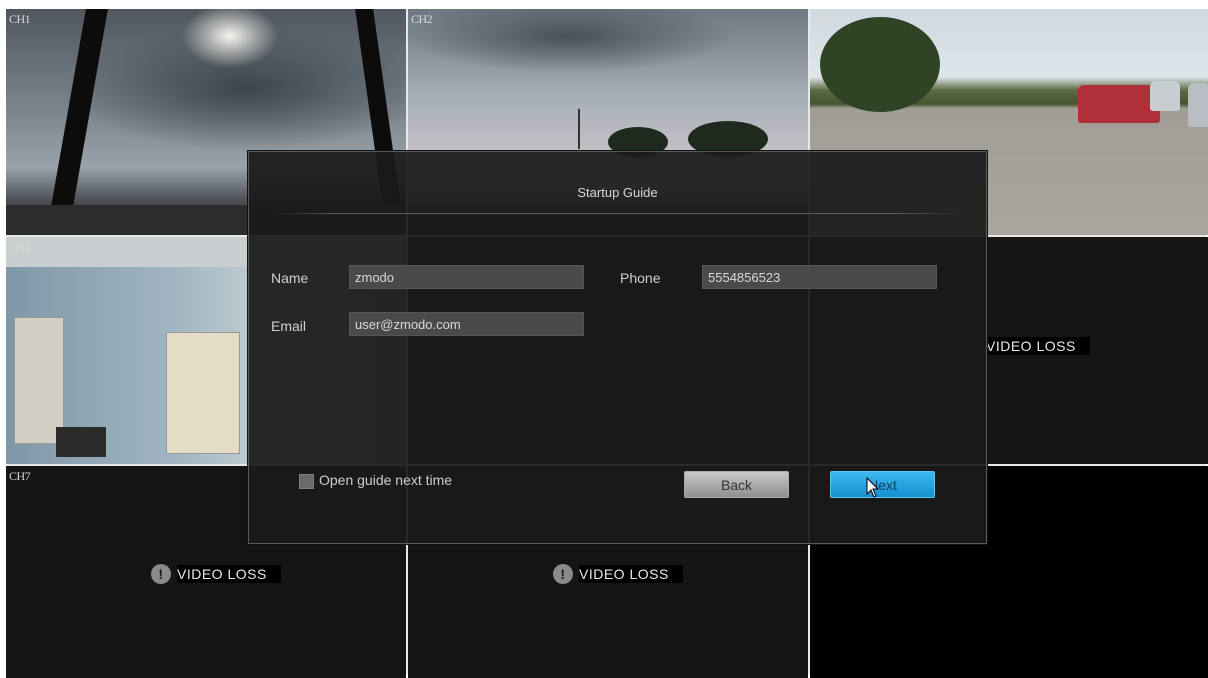 The image size is (1208, 678). Describe the element at coordinates (466, 277) in the screenshot. I see `name-field: zmodo` at that location.